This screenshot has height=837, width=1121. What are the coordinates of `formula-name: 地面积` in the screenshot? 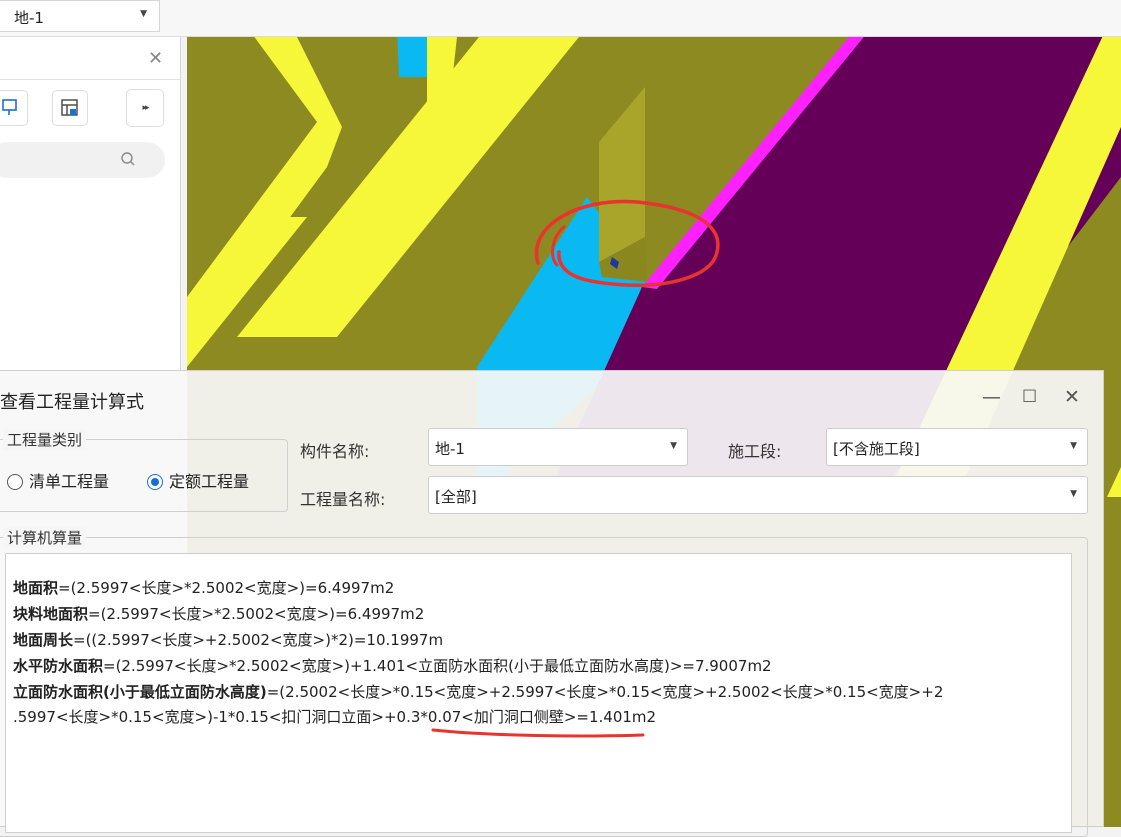 It's located at (36, 588).